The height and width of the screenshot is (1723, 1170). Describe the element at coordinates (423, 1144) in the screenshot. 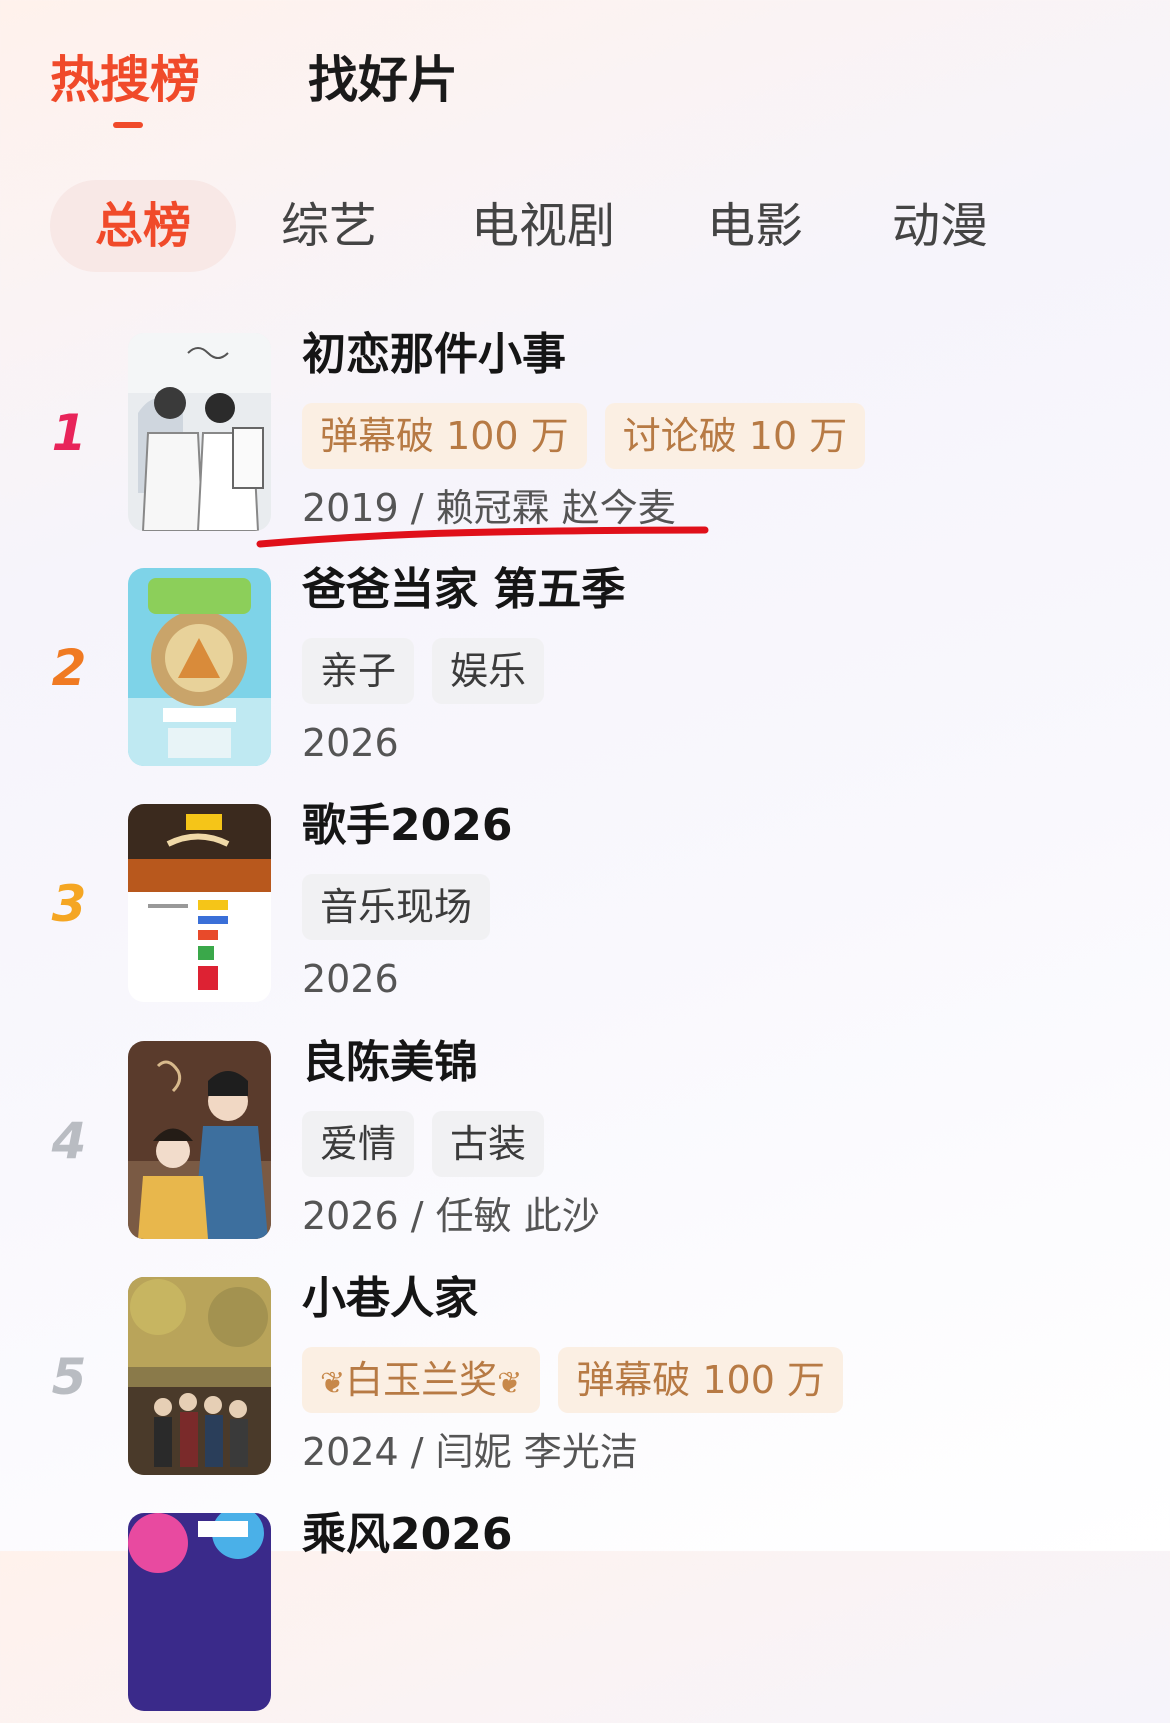

I see `tag-list: 爱情 古装` at that location.